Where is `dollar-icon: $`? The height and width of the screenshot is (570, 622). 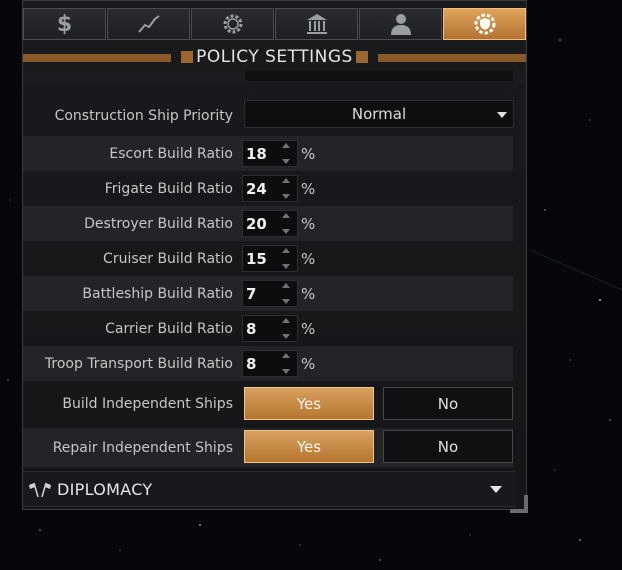
dollar-icon: $ is located at coordinates (64, 24).